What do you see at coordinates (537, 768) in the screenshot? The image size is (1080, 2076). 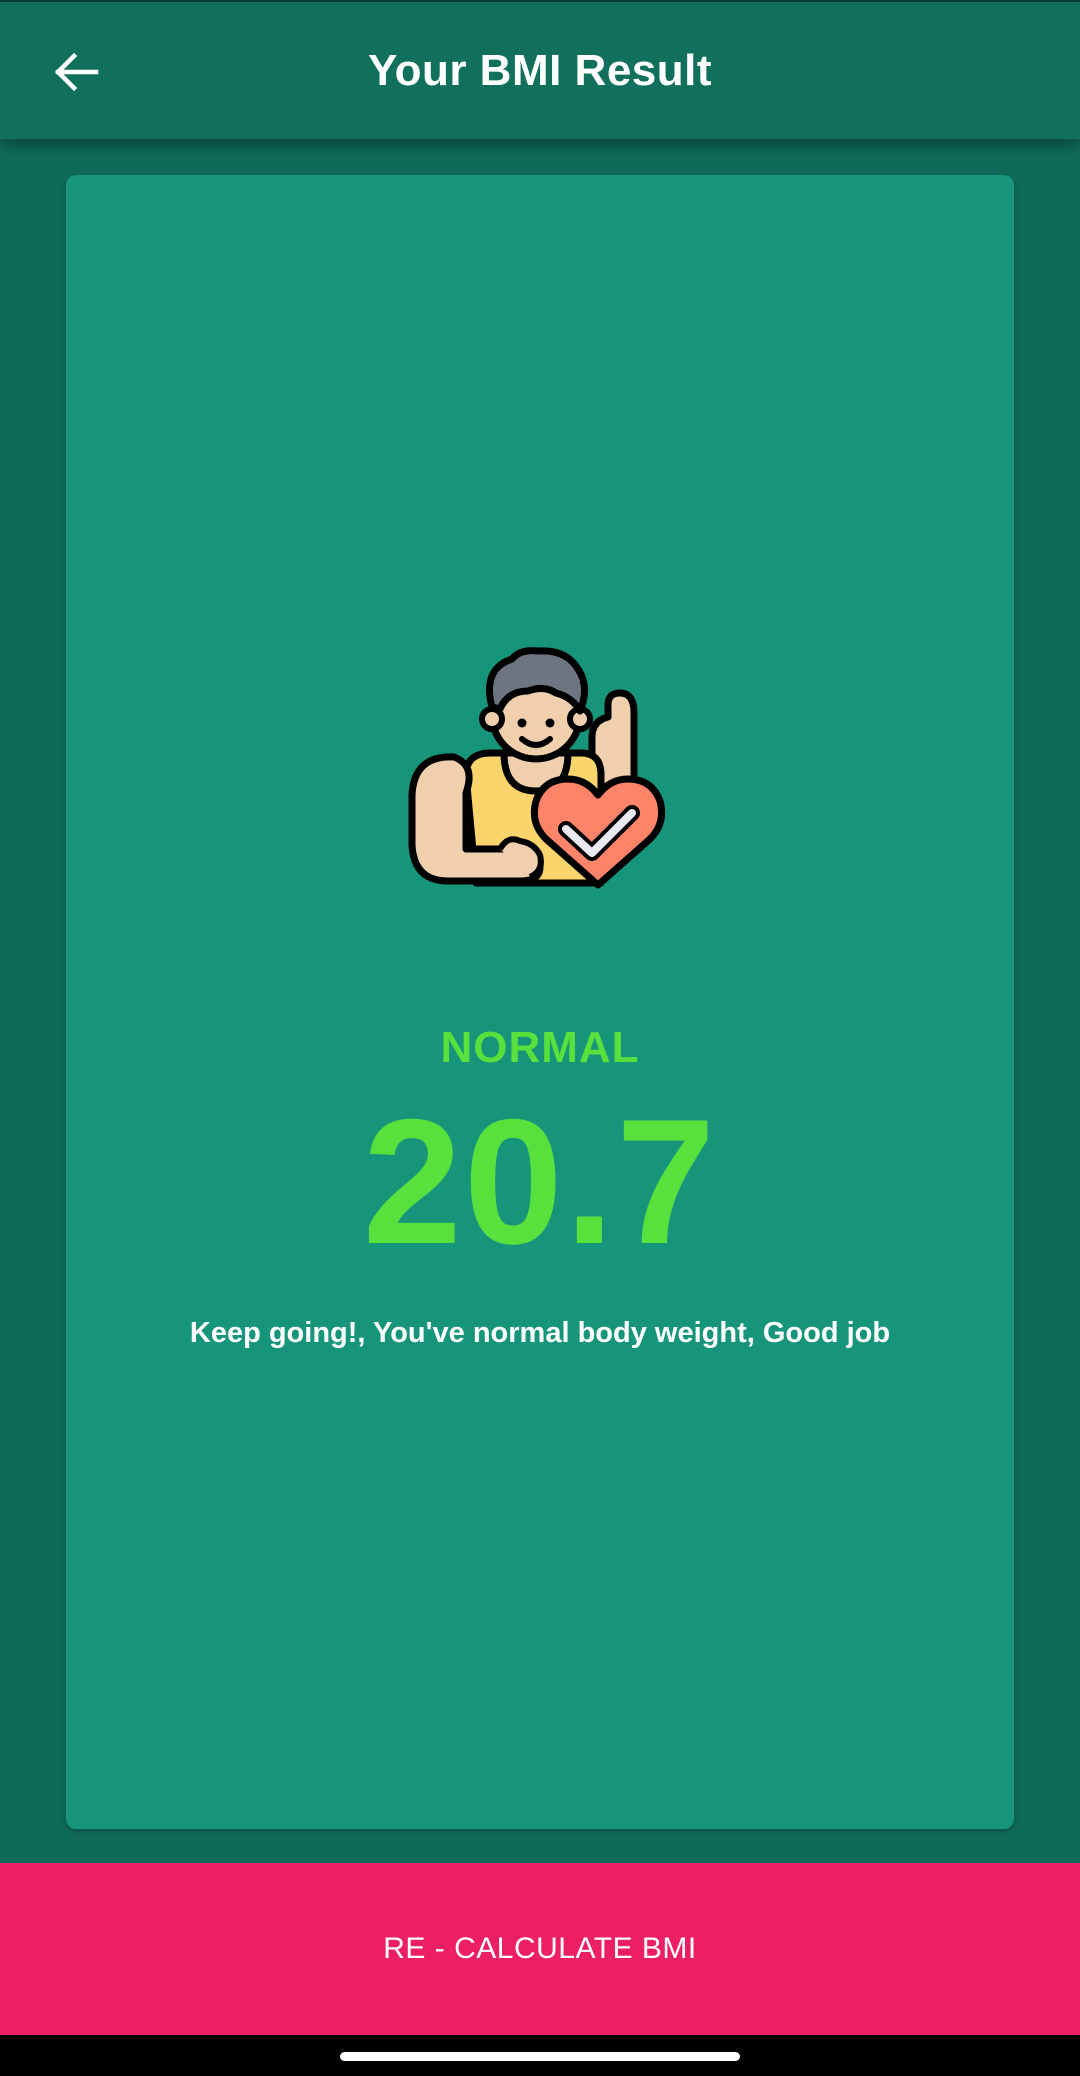 I see `fit-person-heart-check-icon` at bounding box center [537, 768].